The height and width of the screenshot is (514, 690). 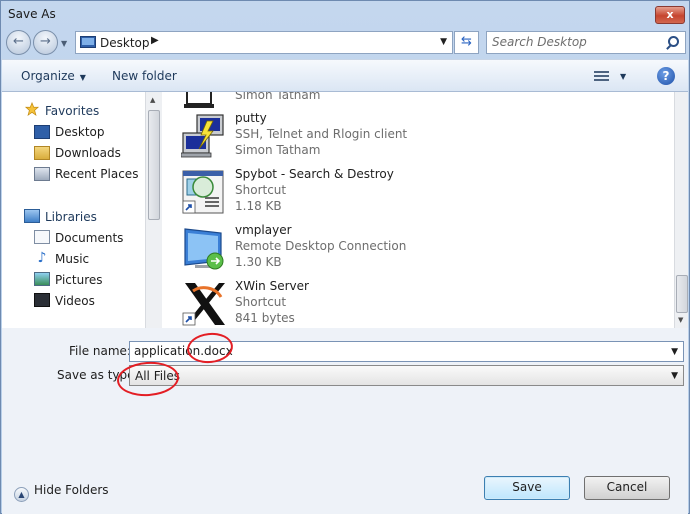 What do you see at coordinates (251, 118) in the screenshot?
I see `file-name: putty` at bounding box center [251, 118].